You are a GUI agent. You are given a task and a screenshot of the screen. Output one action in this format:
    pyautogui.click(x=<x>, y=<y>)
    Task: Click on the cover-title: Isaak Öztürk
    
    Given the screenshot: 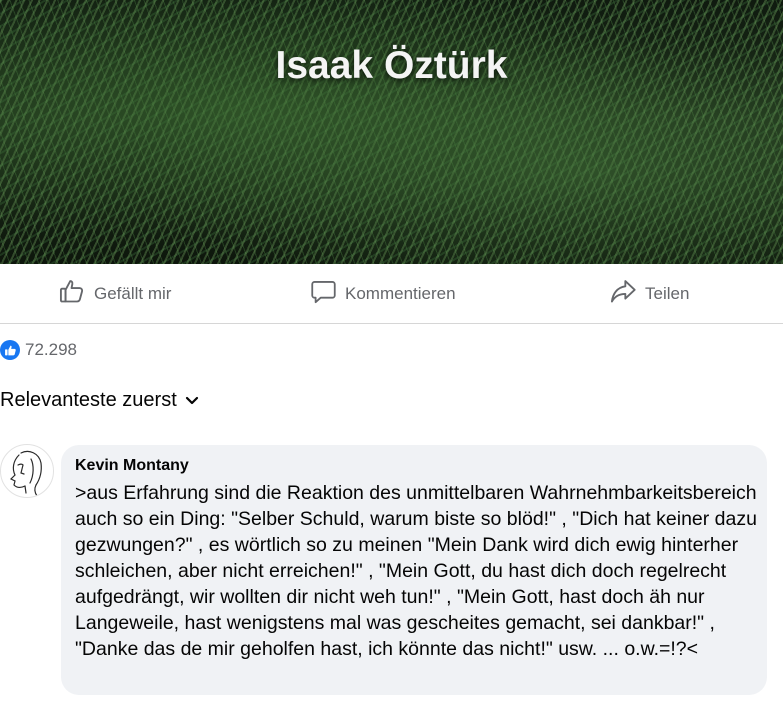 What is the action you would take?
    pyautogui.click(x=391, y=65)
    